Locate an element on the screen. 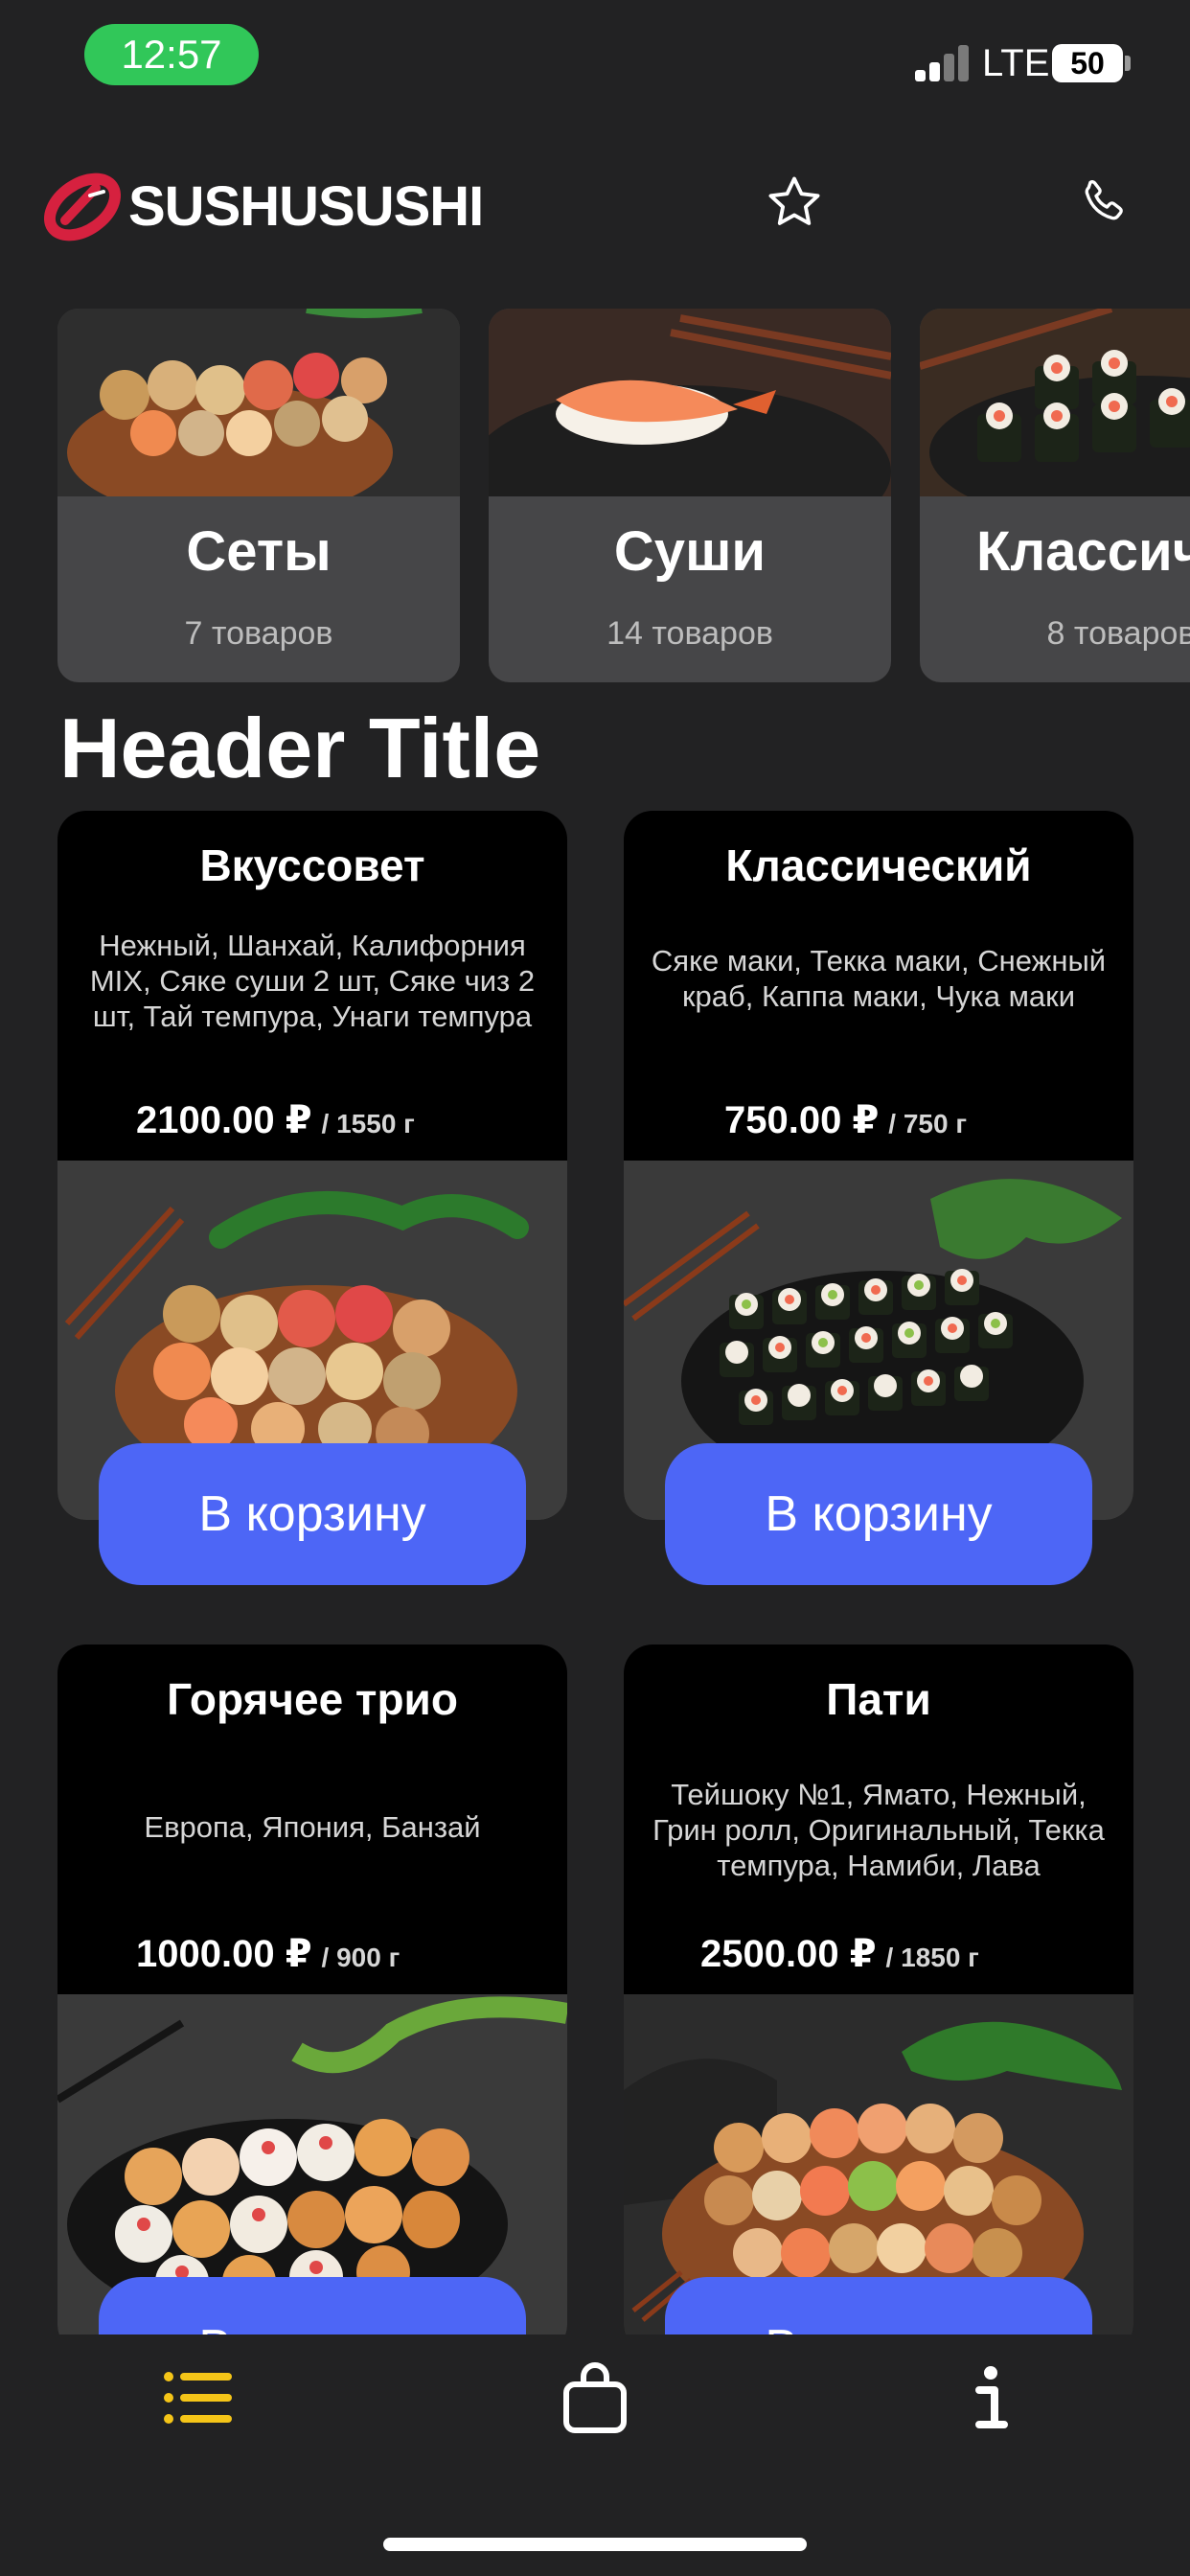 Image resolution: width=1190 pixels, height=2576 pixels. app-header: SUSHUSUSHI is located at coordinates (595, 206).